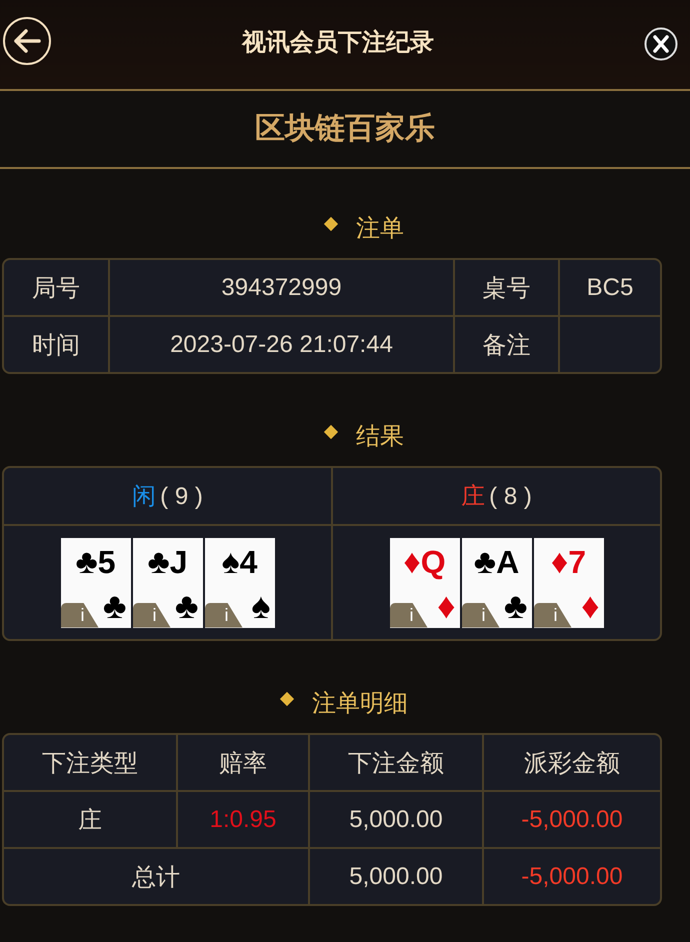  What do you see at coordinates (56, 288) in the screenshot?
I see `table-cell: 局号` at bounding box center [56, 288].